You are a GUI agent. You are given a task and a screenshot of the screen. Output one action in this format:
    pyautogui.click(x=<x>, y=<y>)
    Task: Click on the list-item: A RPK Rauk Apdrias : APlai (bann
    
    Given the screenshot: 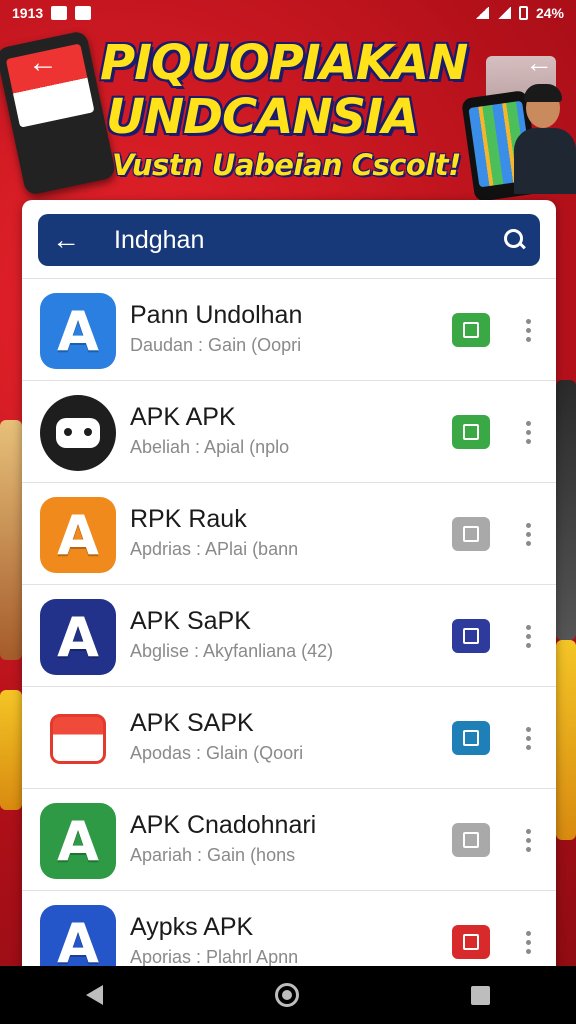 What is the action you would take?
    pyautogui.click(x=289, y=533)
    